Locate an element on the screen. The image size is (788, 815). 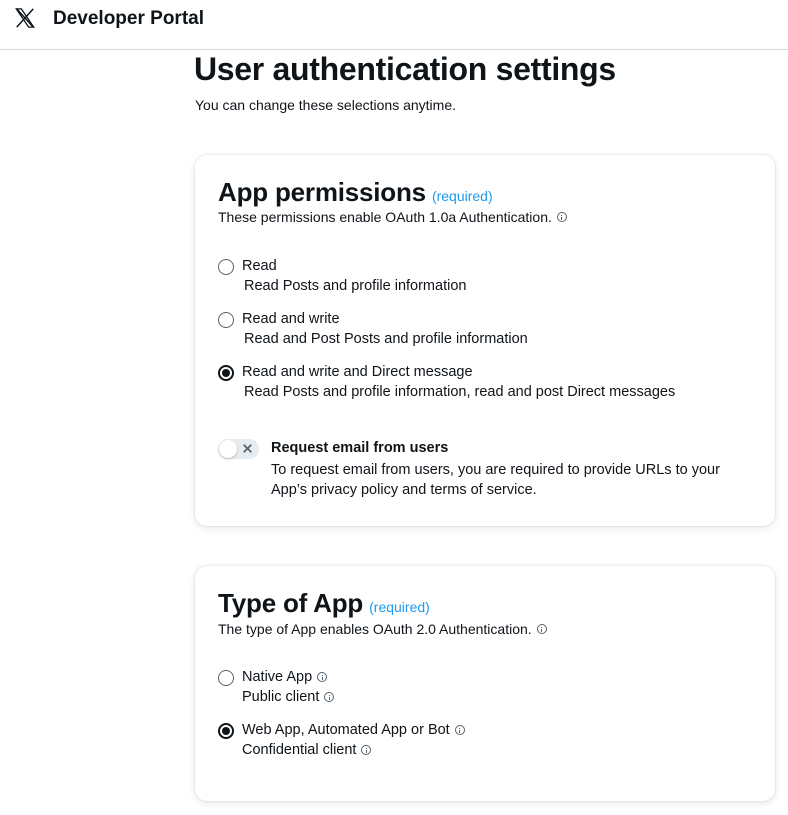
option-label: Read is located at coordinates (259, 266).